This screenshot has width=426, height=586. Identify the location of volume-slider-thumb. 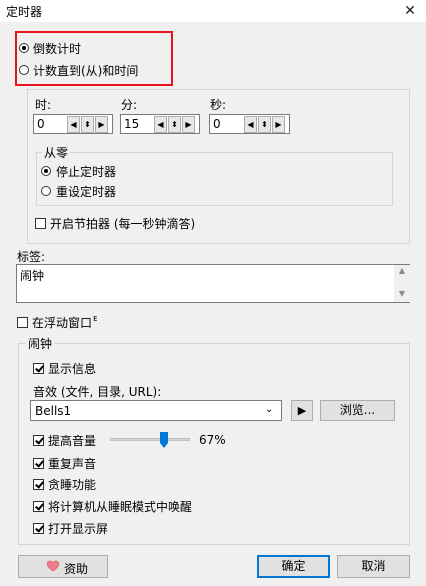
(163, 440).